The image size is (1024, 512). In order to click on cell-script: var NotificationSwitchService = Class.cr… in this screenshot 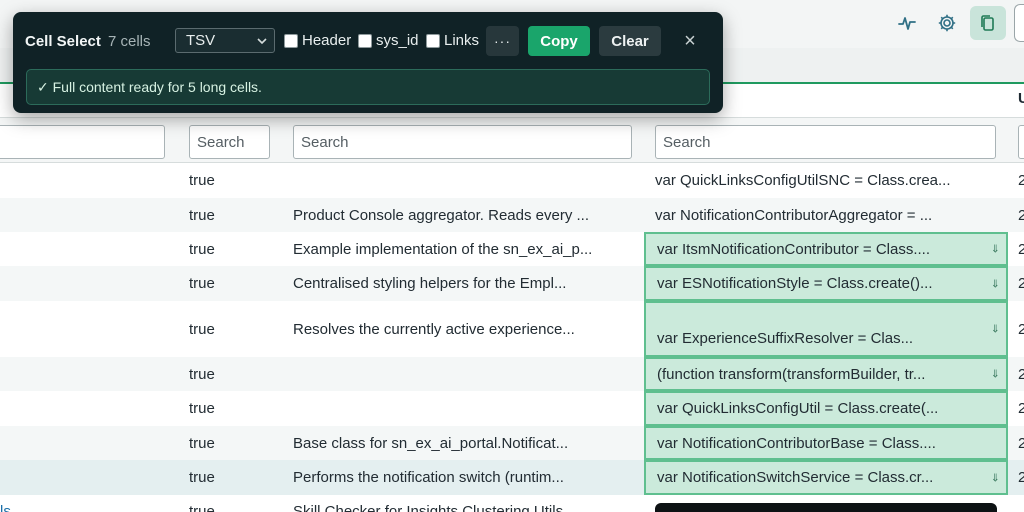, I will do `click(826, 477)`.